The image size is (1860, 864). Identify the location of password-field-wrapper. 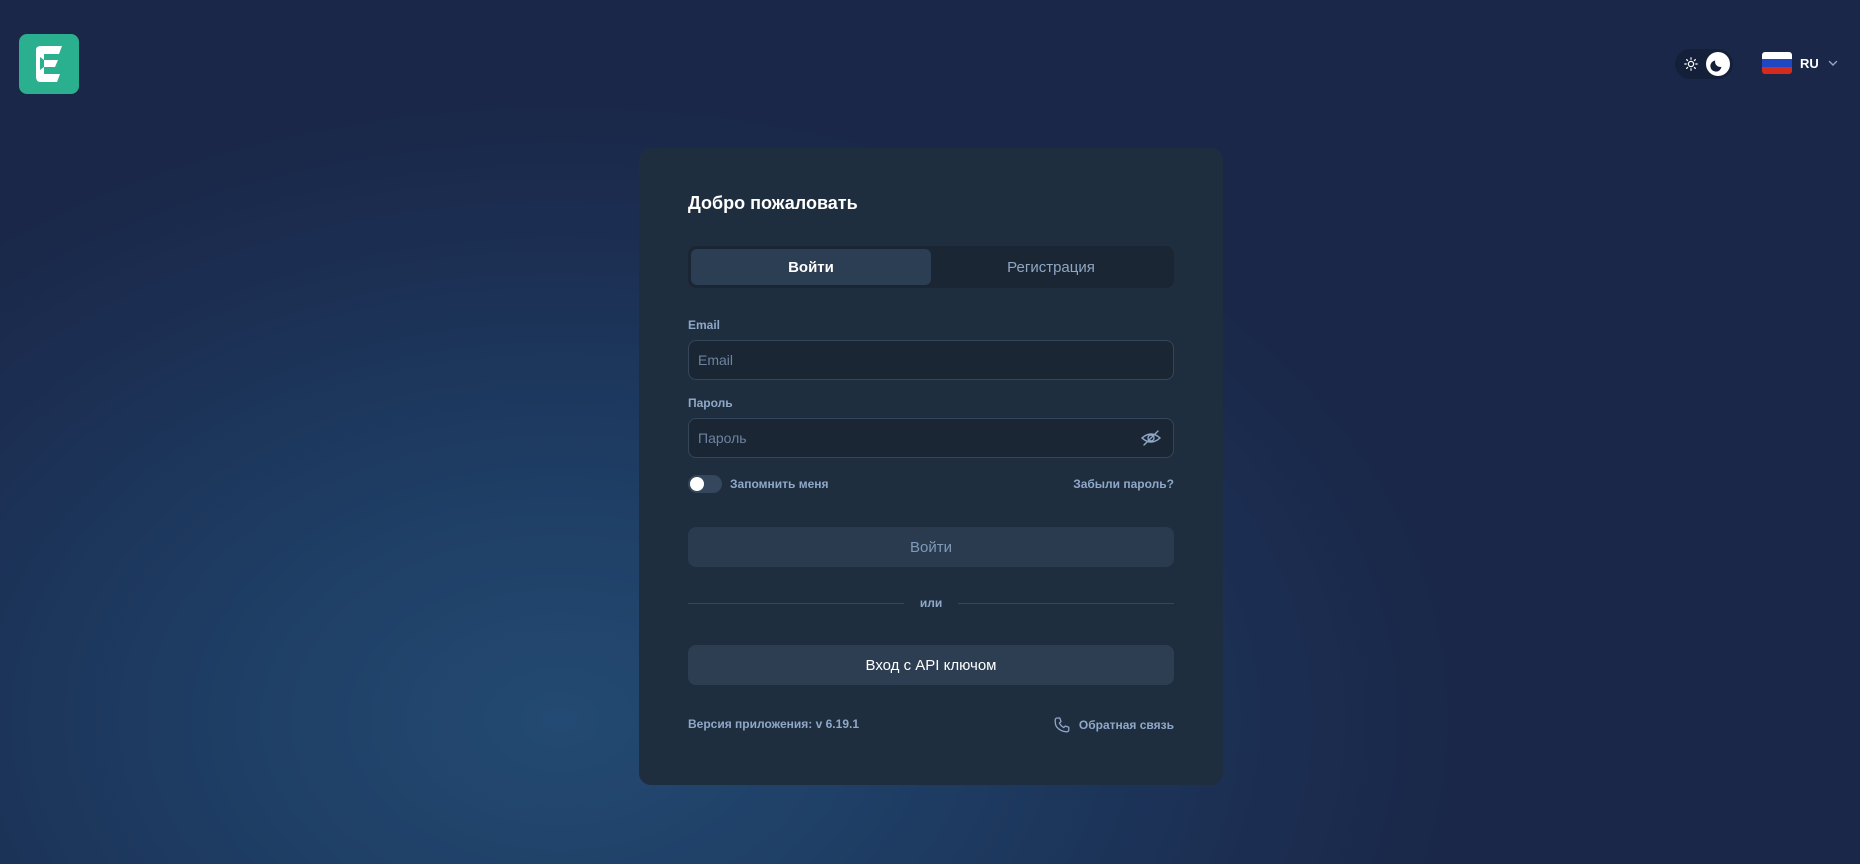
(931, 438).